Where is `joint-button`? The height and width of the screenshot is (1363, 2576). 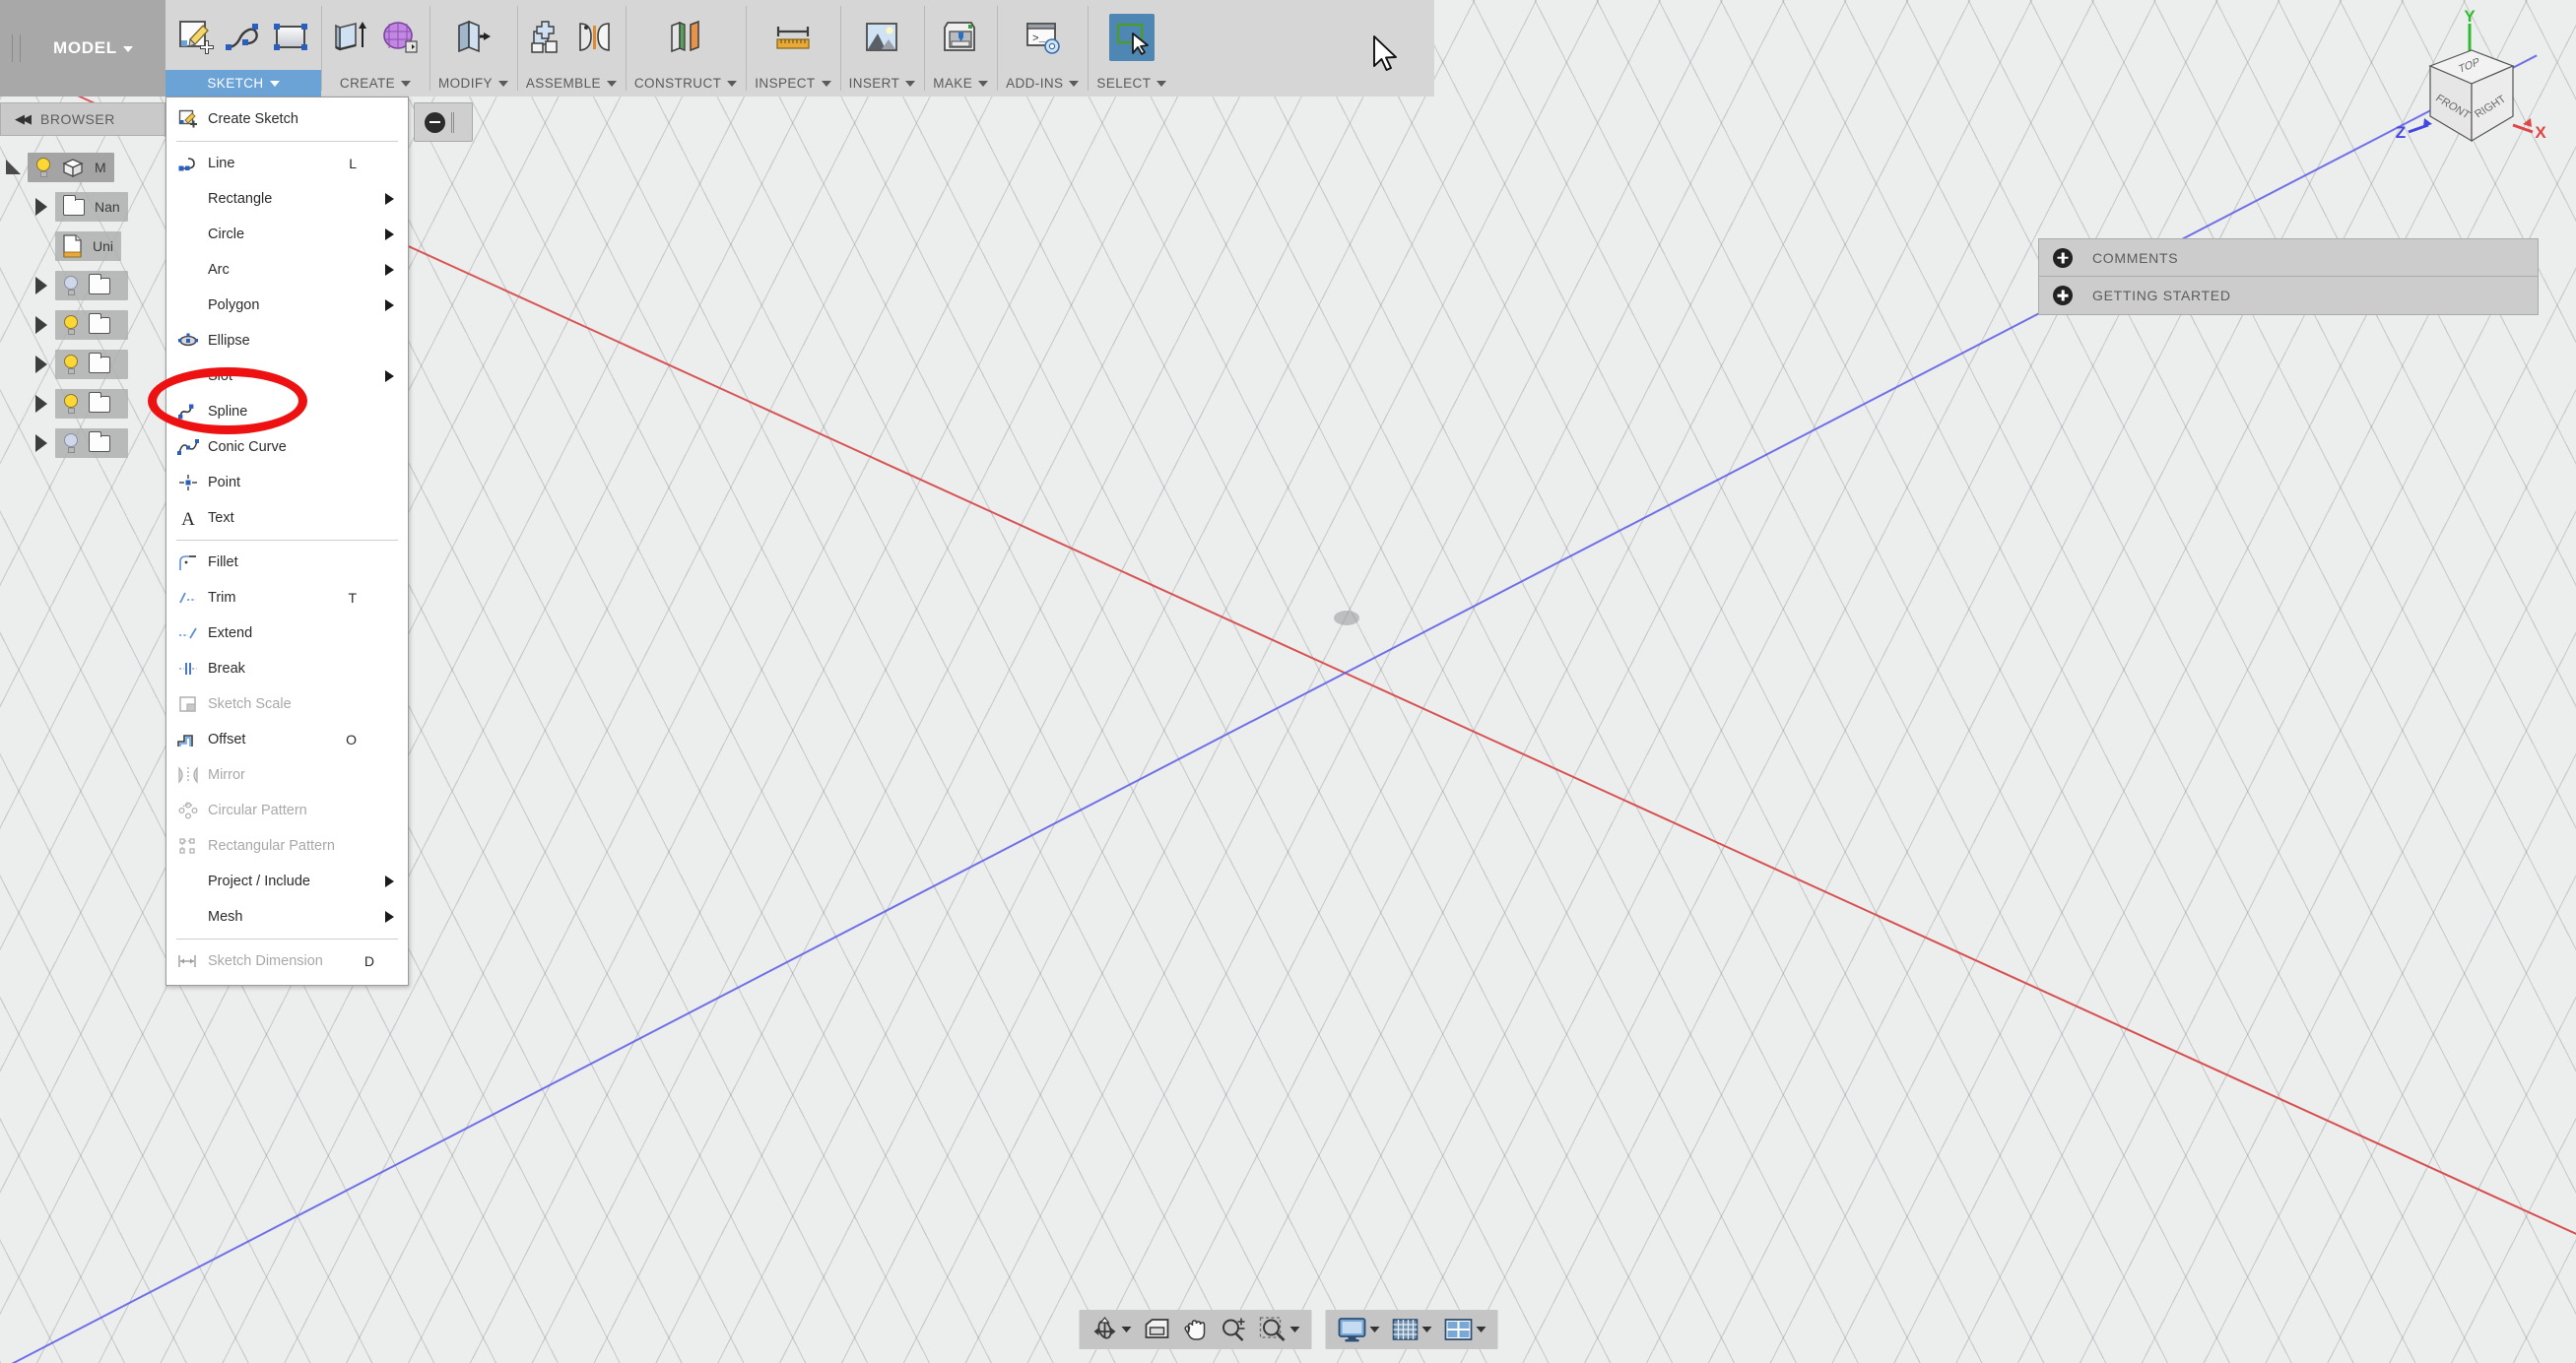
joint-button is located at coordinates (595, 37).